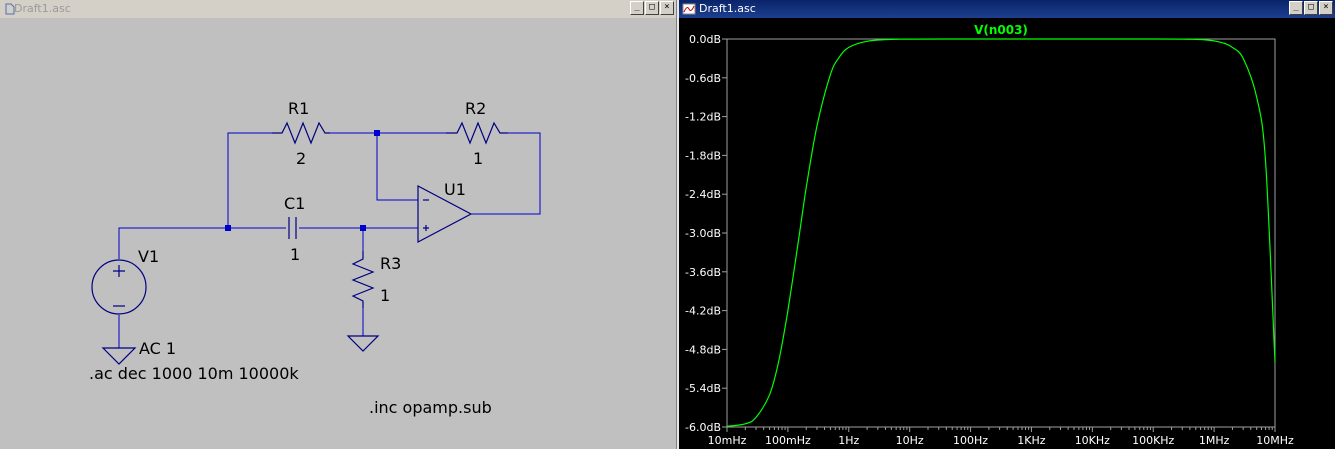 The width and height of the screenshot is (1335, 449). I want to click on r1-label: R1, so click(298, 108).